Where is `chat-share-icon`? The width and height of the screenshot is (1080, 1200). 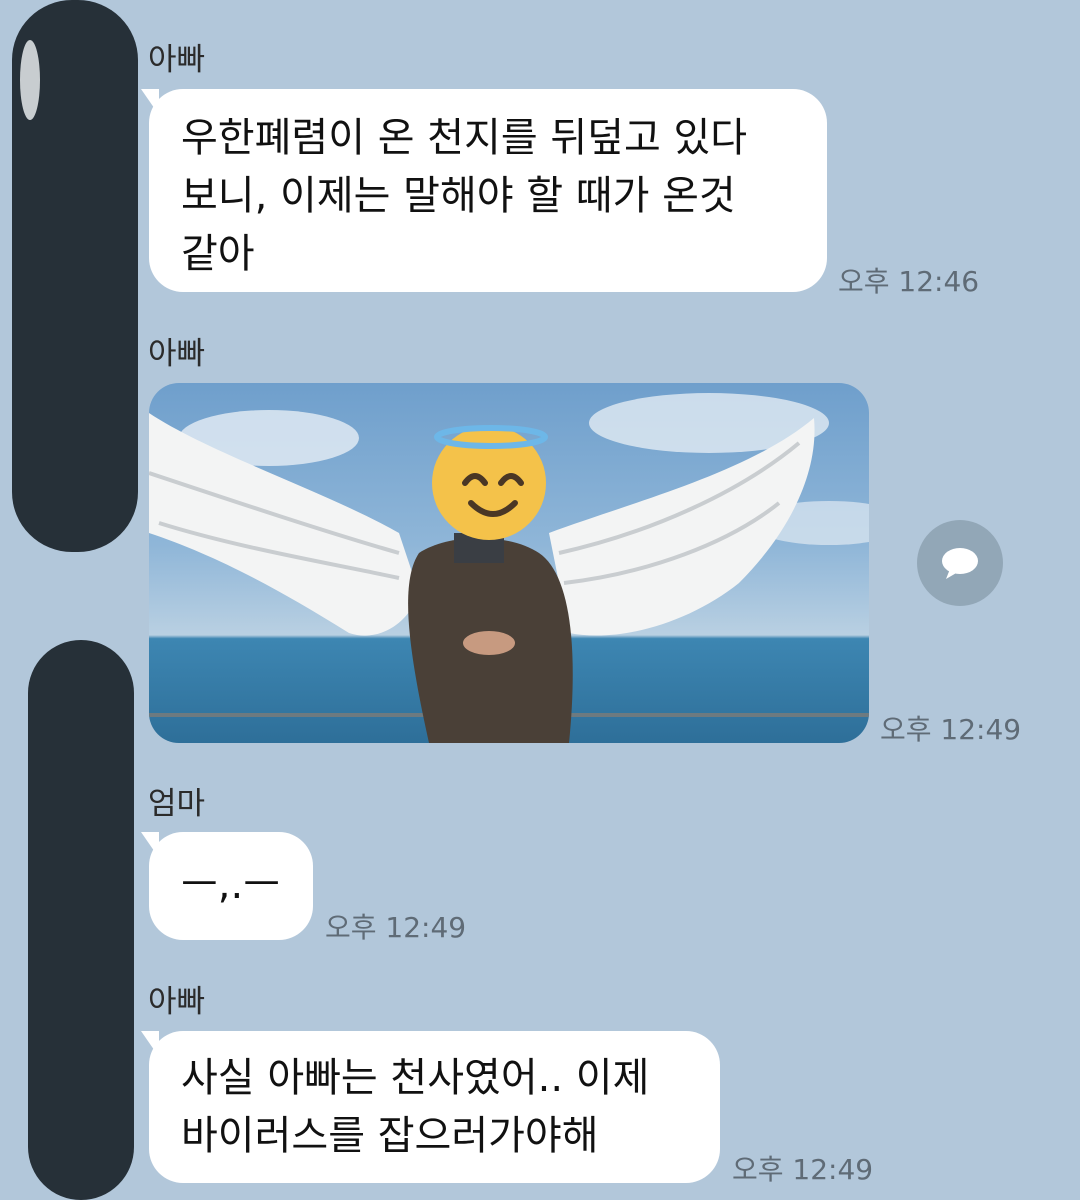
chat-share-icon is located at coordinates (960, 563).